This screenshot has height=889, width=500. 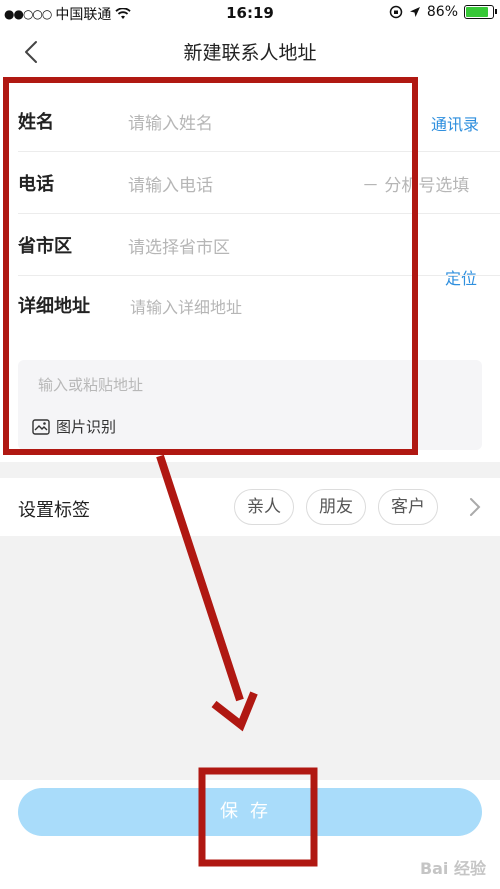 I want to click on name-row: 姓名 请输入姓名 通讯录, so click(x=250, y=121).